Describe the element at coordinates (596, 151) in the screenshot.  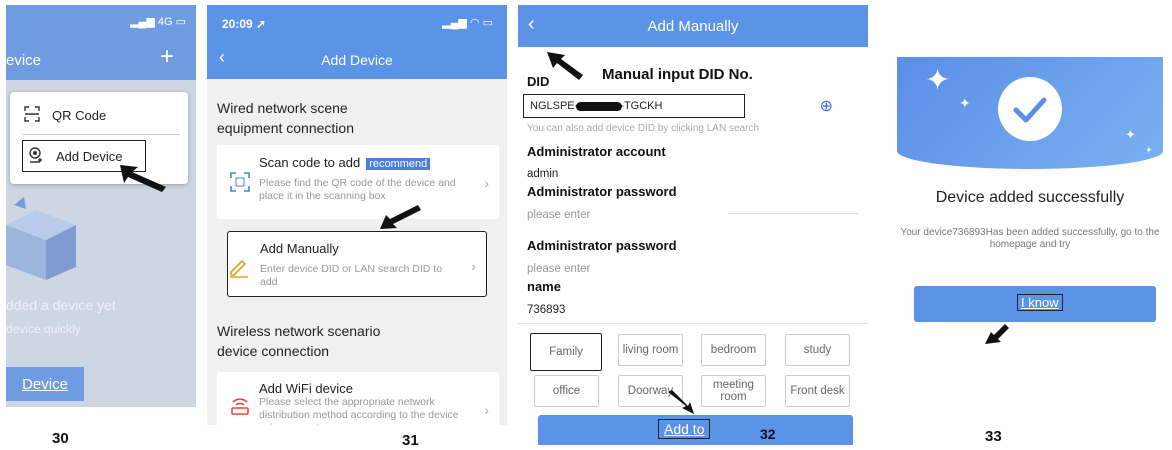
I see `admin-account-label: Administrator account` at that location.